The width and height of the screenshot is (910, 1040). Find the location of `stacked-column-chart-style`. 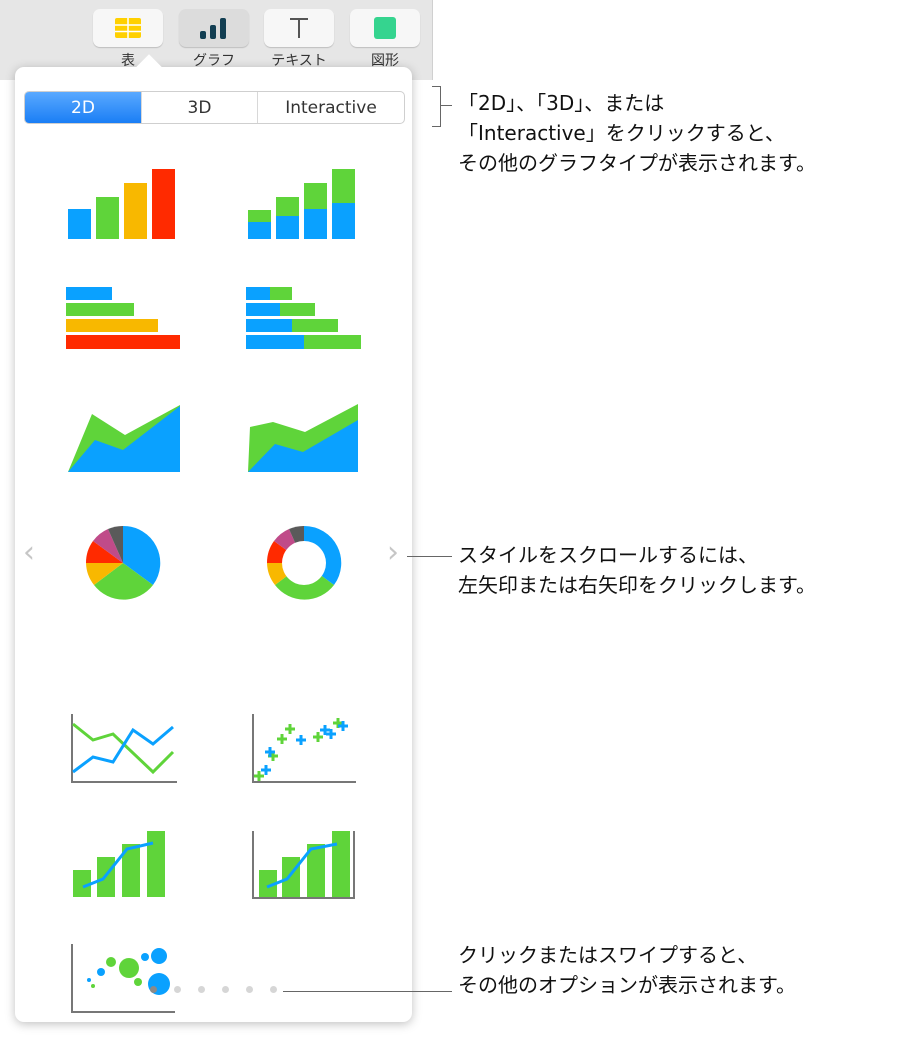

stacked-column-chart-style is located at coordinates (305, 204).